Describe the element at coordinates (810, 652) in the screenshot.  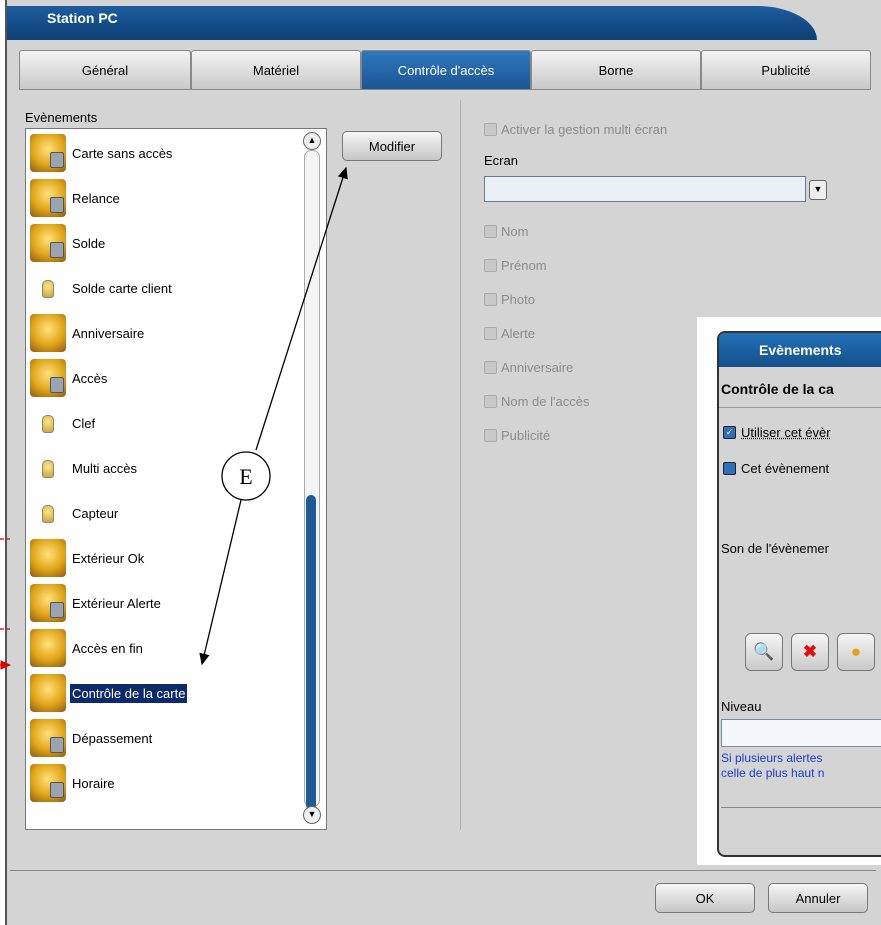
I see `delete-icon: ✖` at that location.